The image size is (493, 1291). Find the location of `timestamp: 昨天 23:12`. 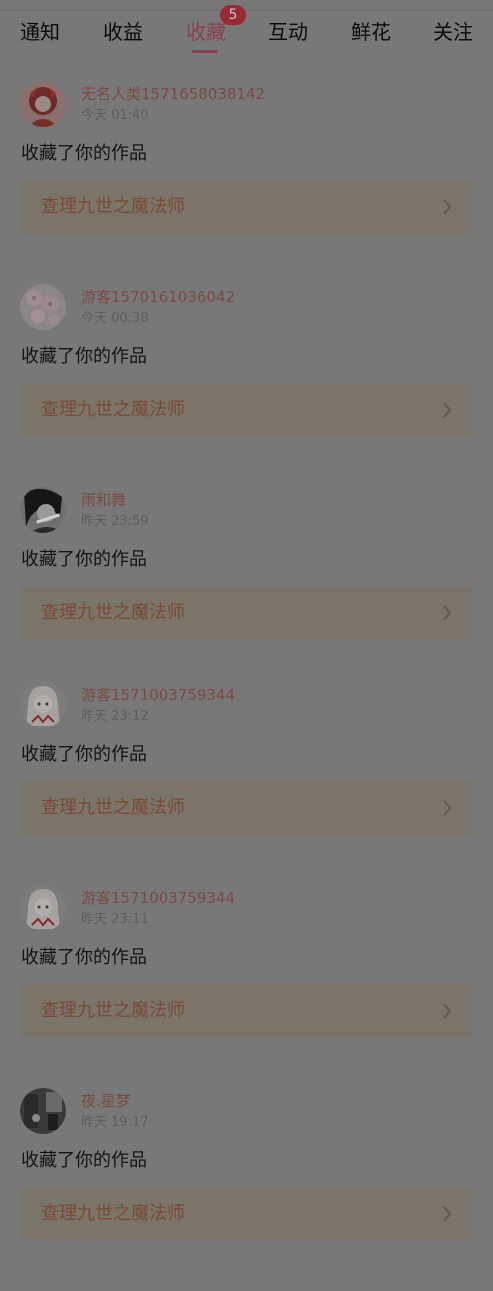

timestamp: 昨天 23:12 is located at coordinates (115, 716).